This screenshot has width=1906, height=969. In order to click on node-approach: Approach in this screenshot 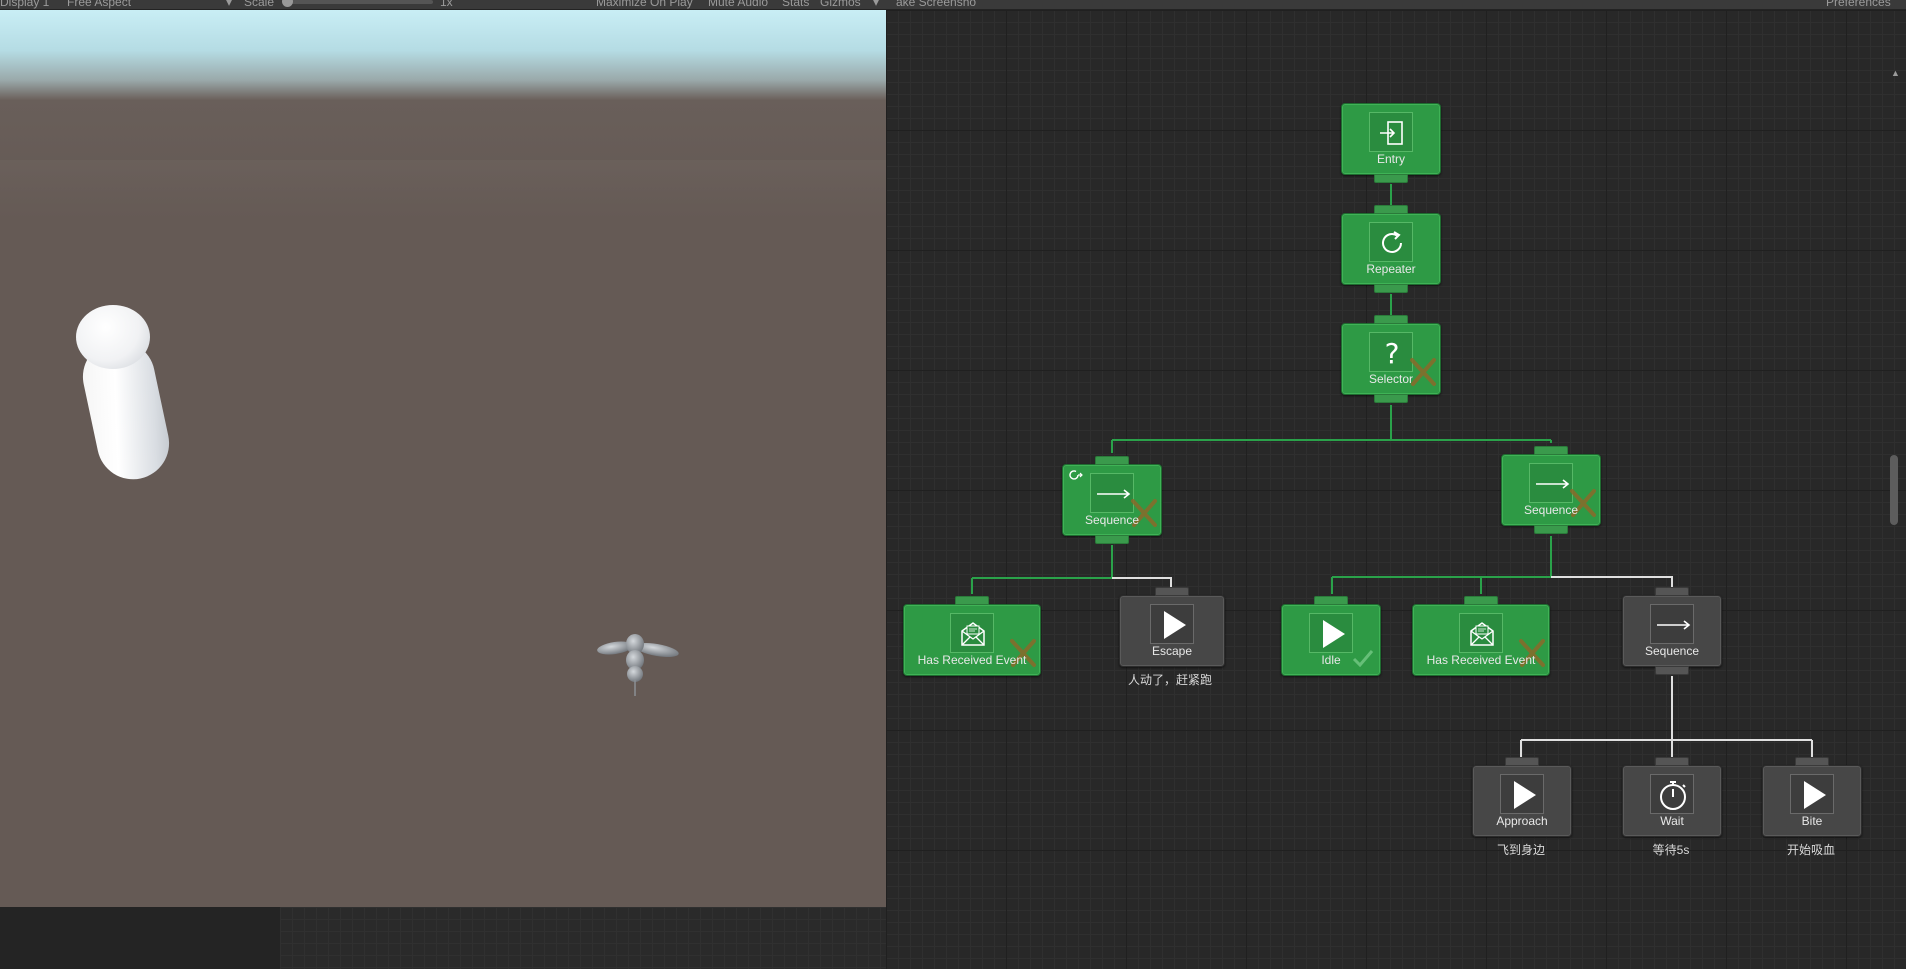, I will do `click(1522, 797)`.